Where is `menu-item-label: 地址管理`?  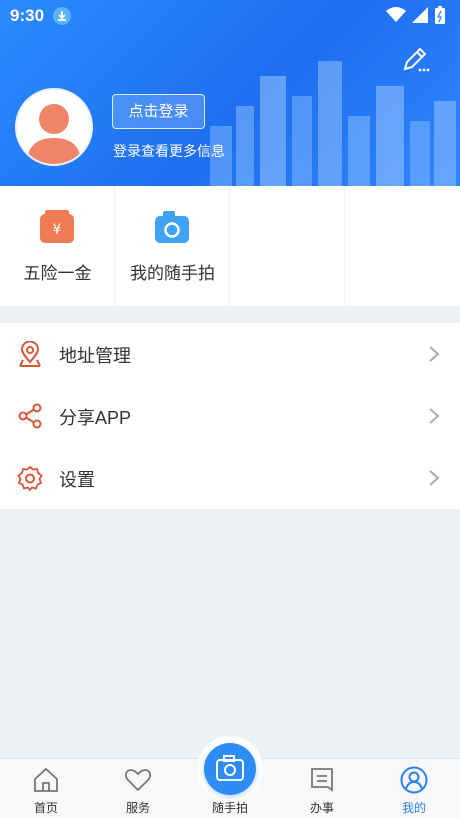
menu-item-label: 地址管理 is located at coordinates (95, 356).